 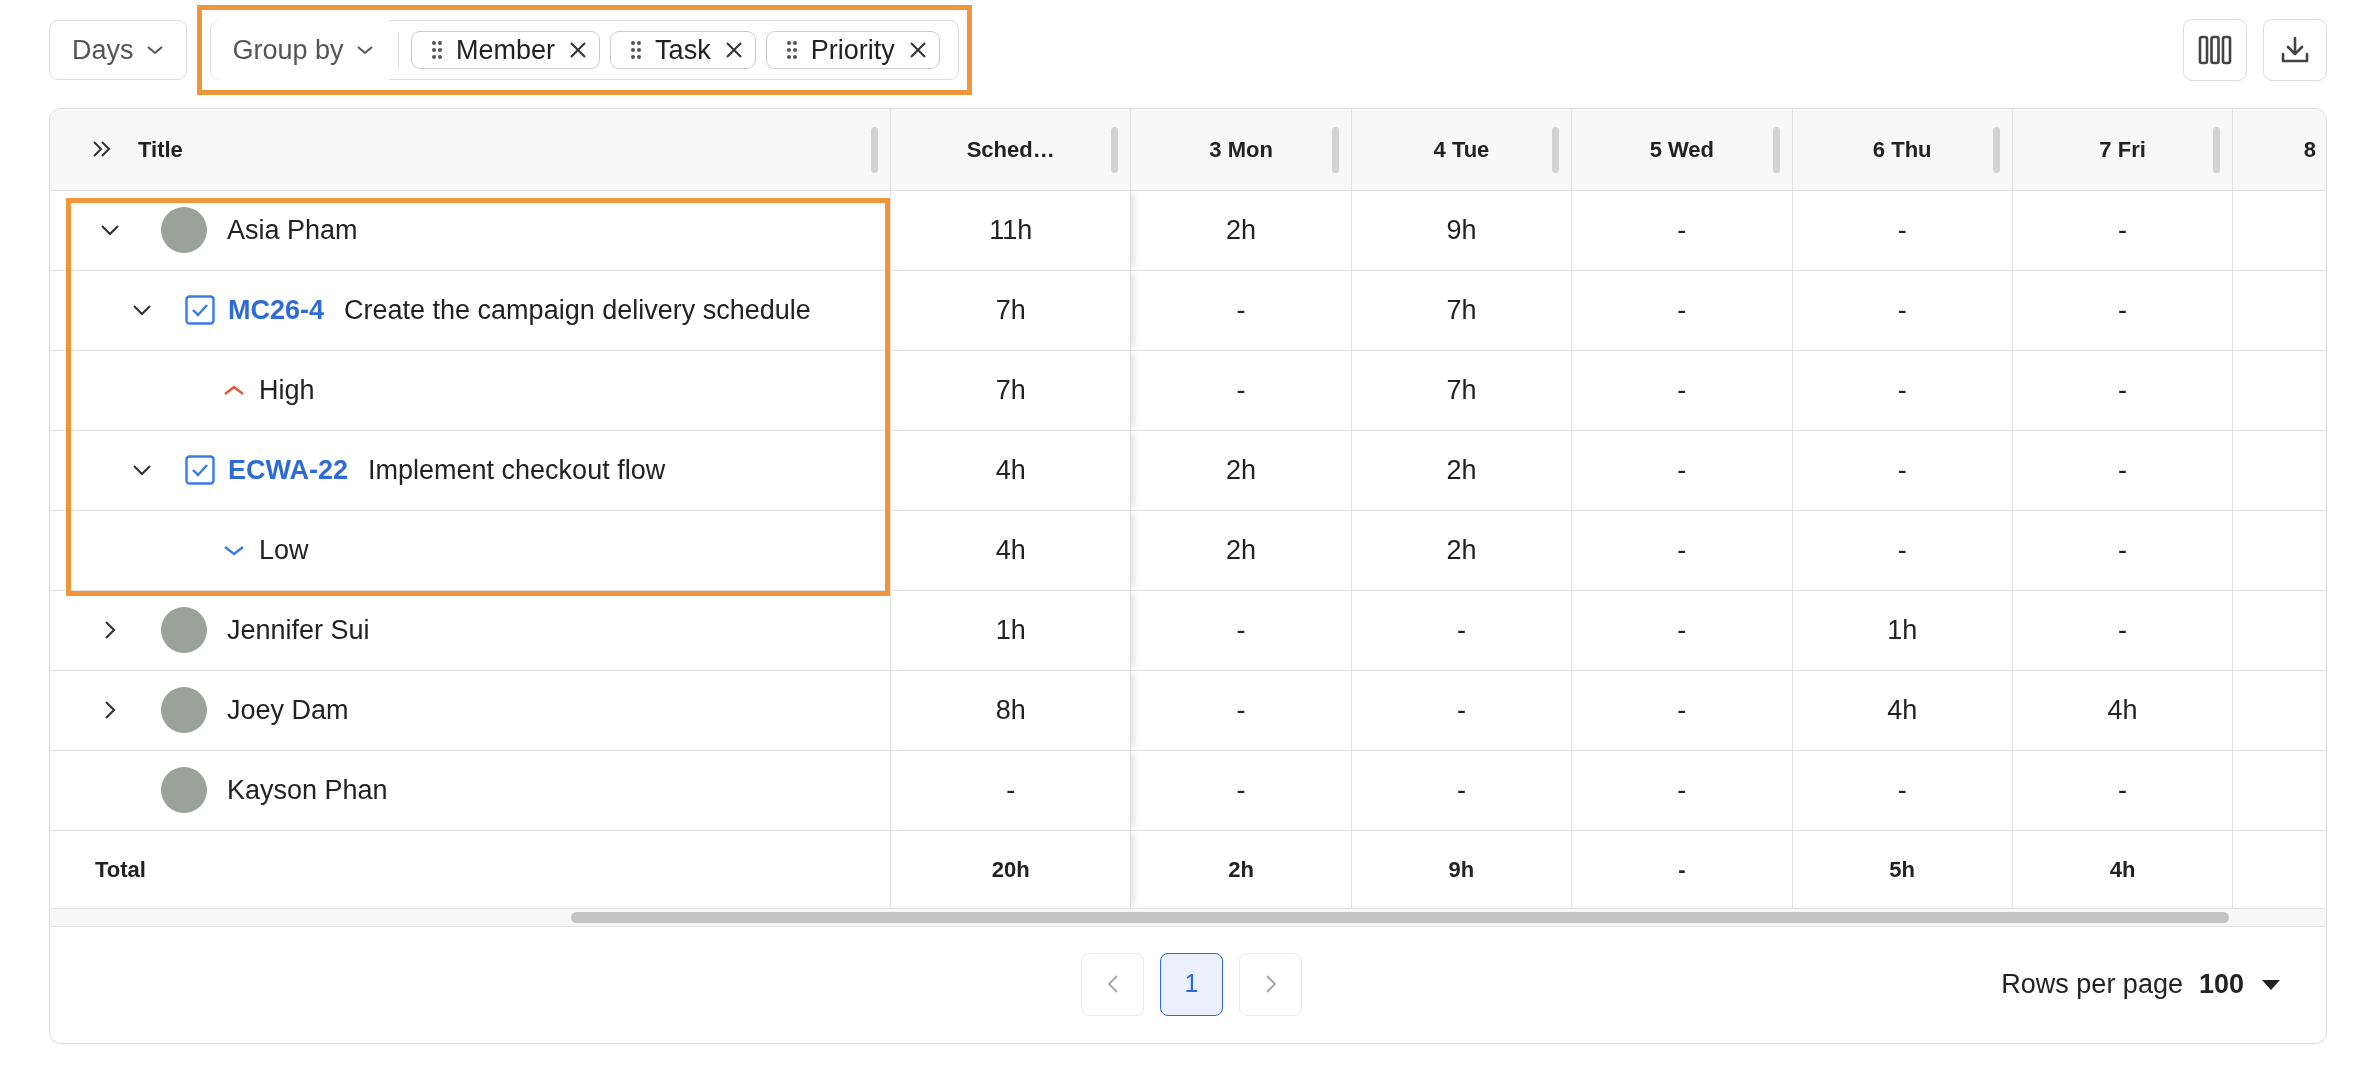 What do you see at coordinates (276, 310) in the screenshot?
I see `task-key-link: MC26-4` at bounding box center [276, 310].